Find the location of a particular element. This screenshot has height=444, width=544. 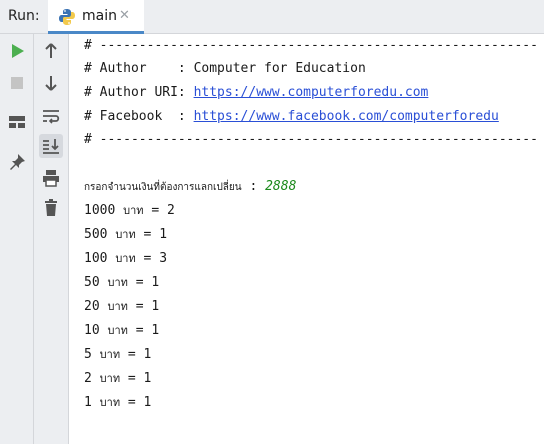

denomination: 2 is located at coordinates (92, 378).